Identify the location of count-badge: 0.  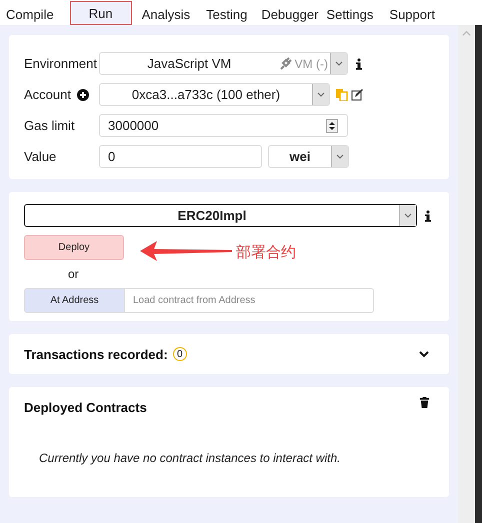
(179, 354).